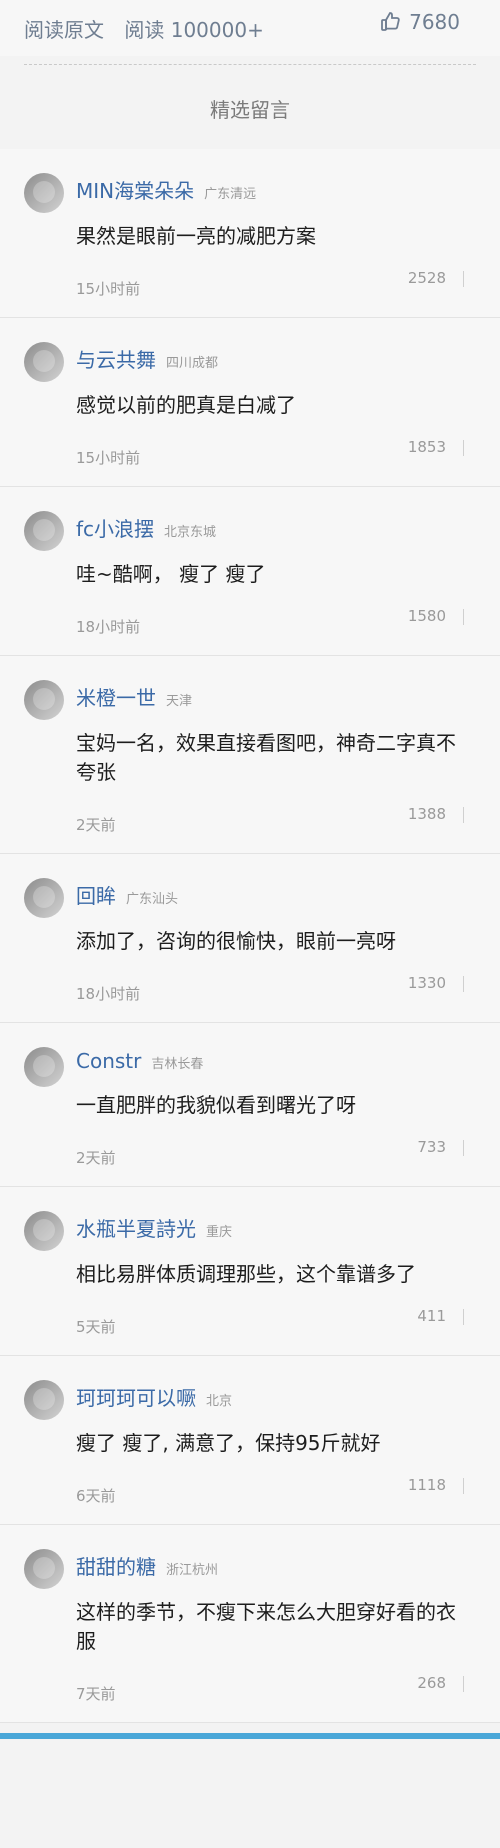 The image size is (500, 1848). Describe the element at coordinates (276, 1153) in the screenshot. I see `comment-footer: 2天前 733` at that location.